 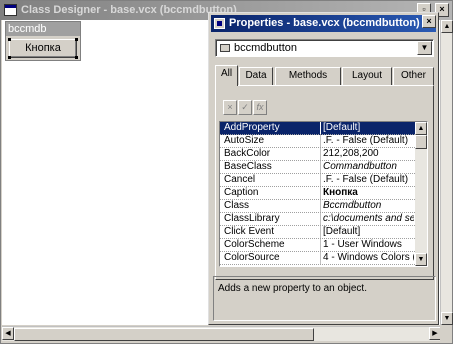 What do you see at coordinates (413, 76) in the screenshot?
I see `tab-other: Other` at bounding box center [413, 76].